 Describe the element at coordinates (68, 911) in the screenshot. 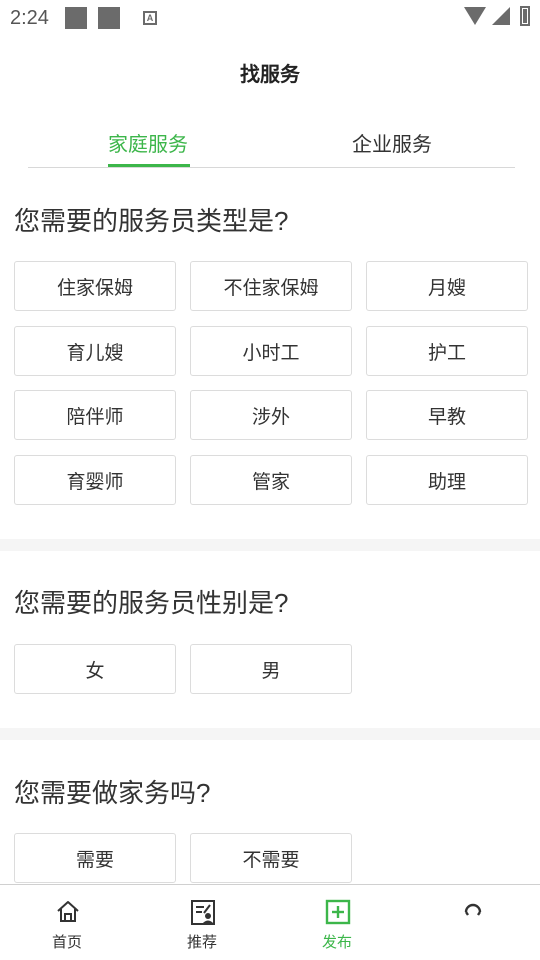

I see `home-icon` at that location.